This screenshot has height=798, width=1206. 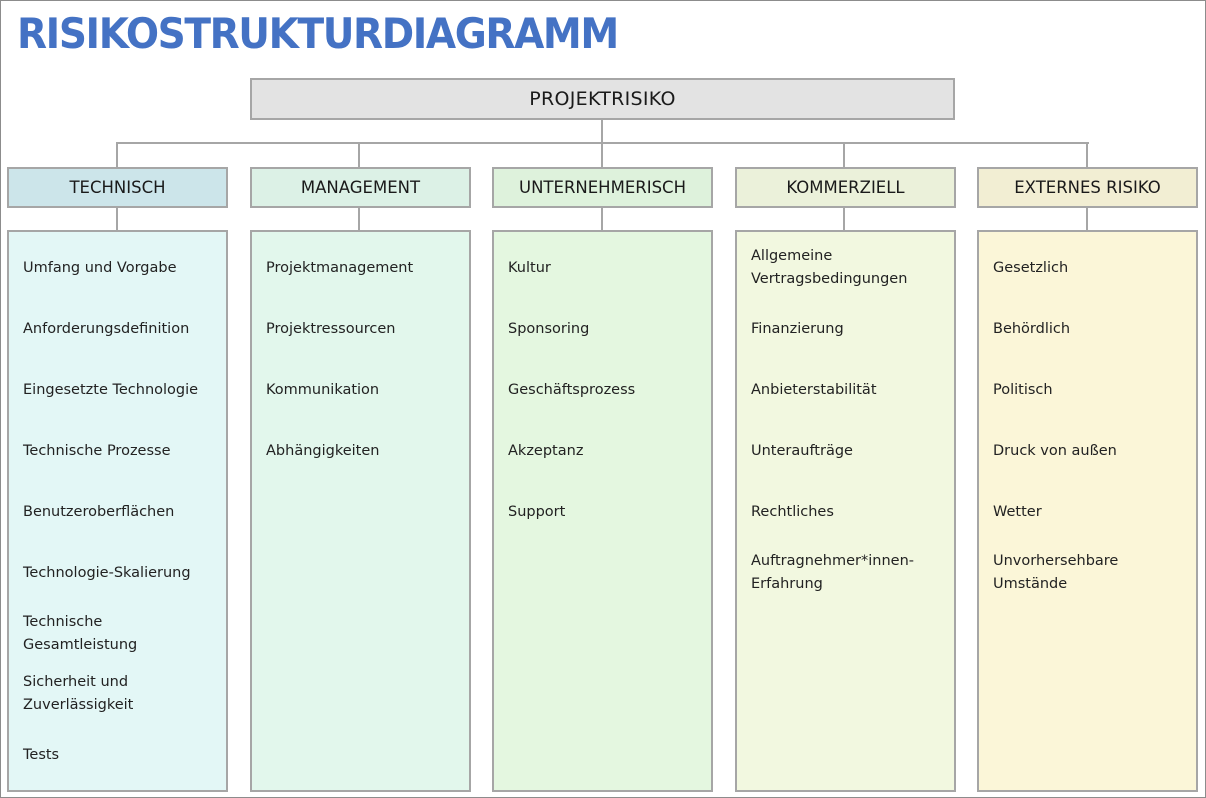 I want to click on connector-list-unternehmerisch, so click(x=602, y=219).